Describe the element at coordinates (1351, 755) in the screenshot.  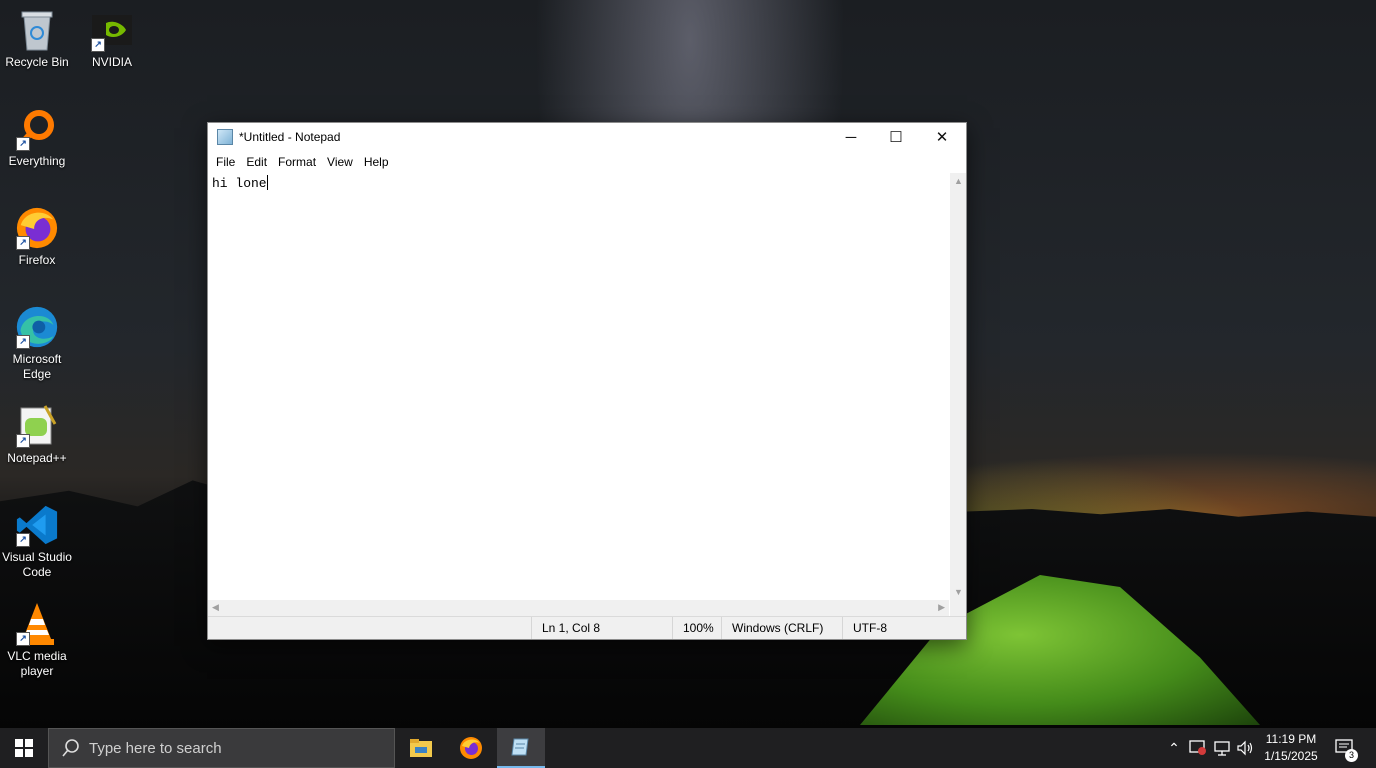
I see `notification-badge: 3` at that location.